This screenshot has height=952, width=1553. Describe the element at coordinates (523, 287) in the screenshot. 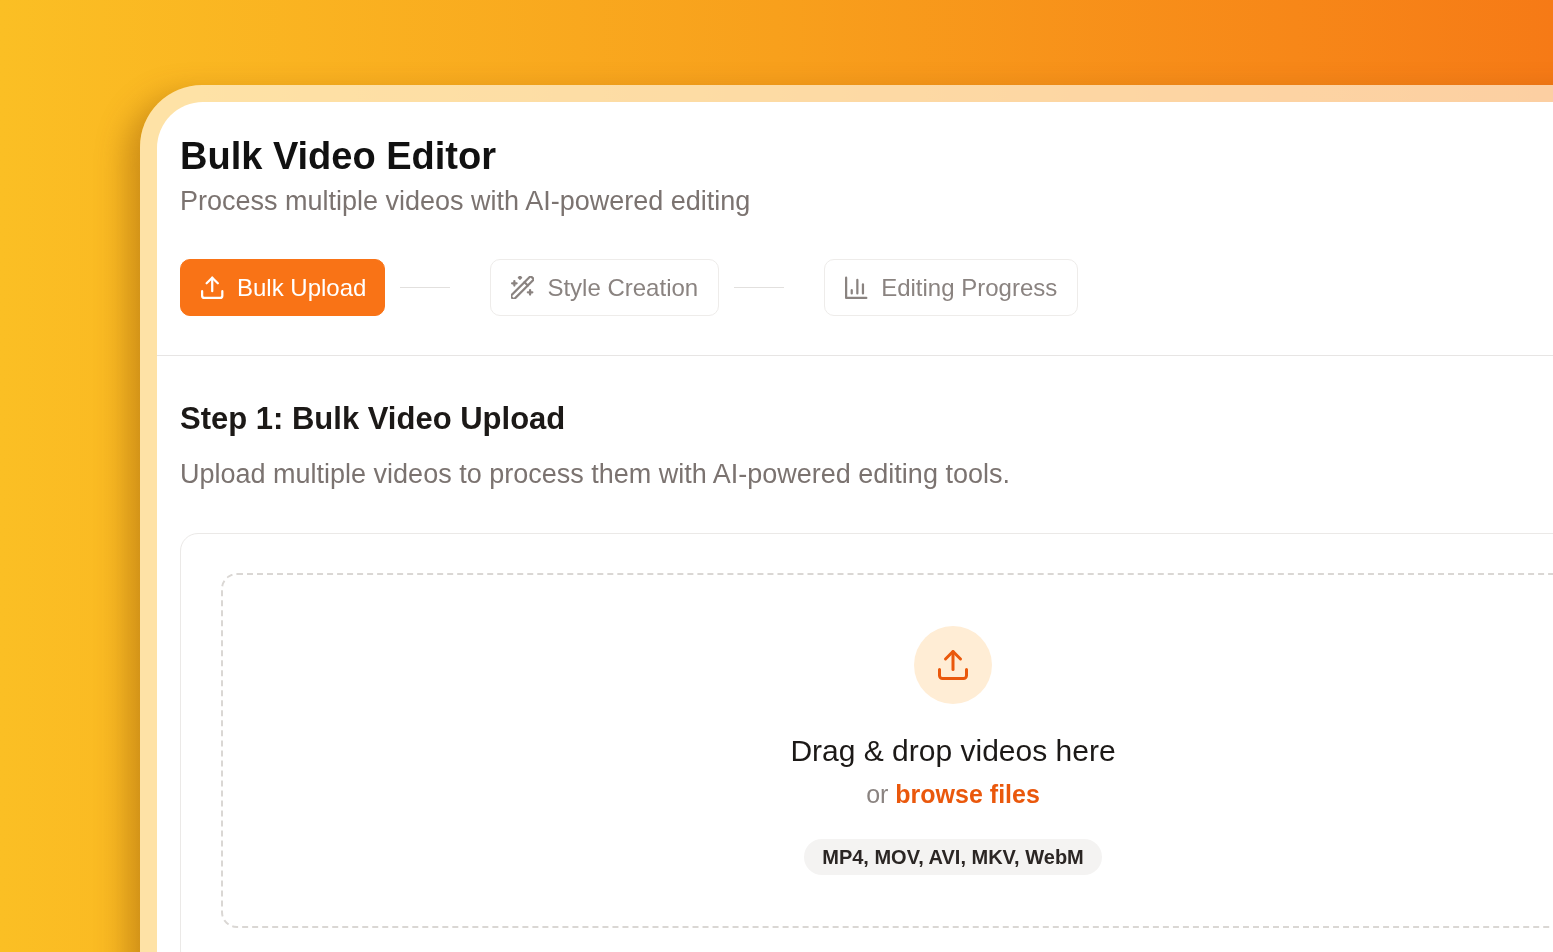

I see `magic-wand-icon` at that location.